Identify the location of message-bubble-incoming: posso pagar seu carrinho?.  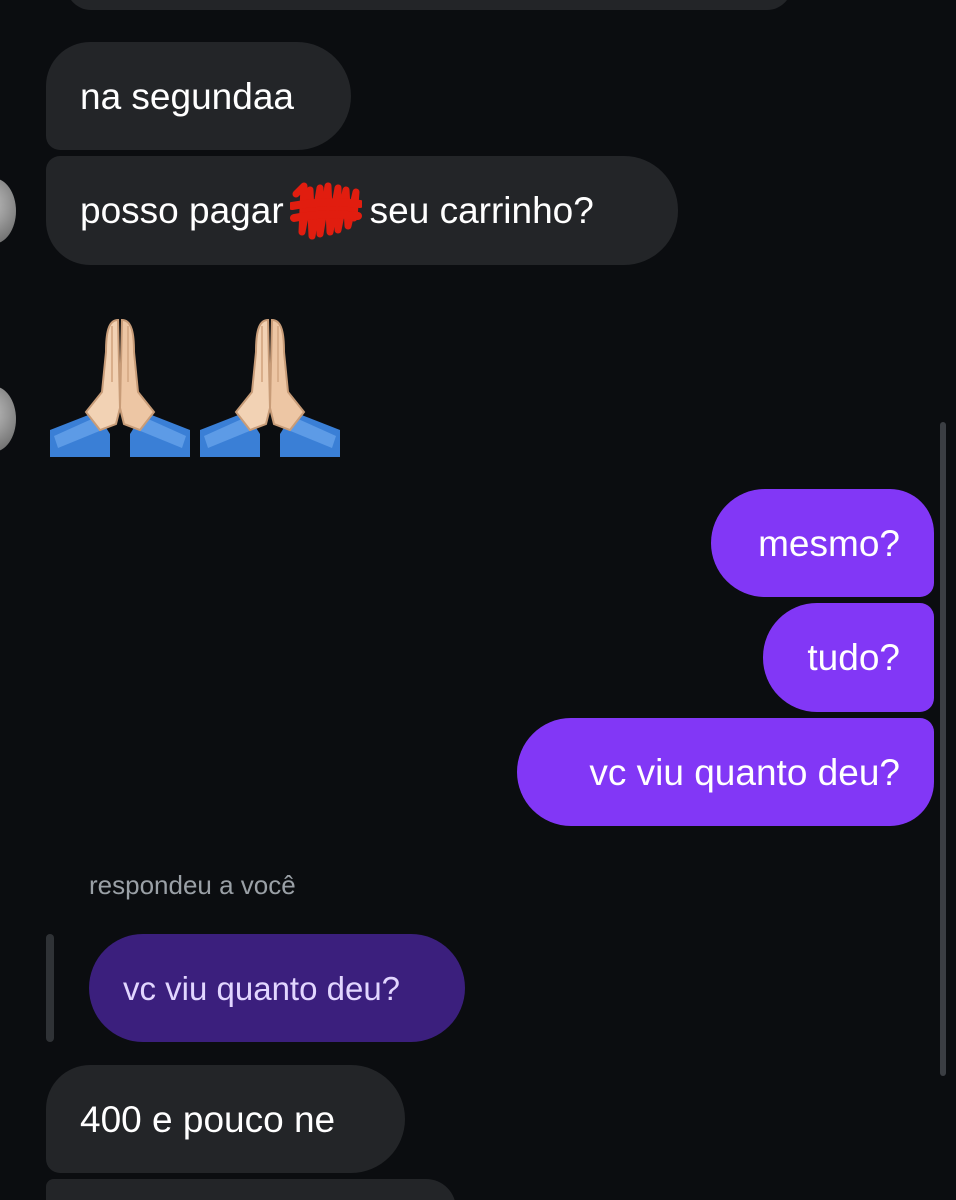
(362, 210).